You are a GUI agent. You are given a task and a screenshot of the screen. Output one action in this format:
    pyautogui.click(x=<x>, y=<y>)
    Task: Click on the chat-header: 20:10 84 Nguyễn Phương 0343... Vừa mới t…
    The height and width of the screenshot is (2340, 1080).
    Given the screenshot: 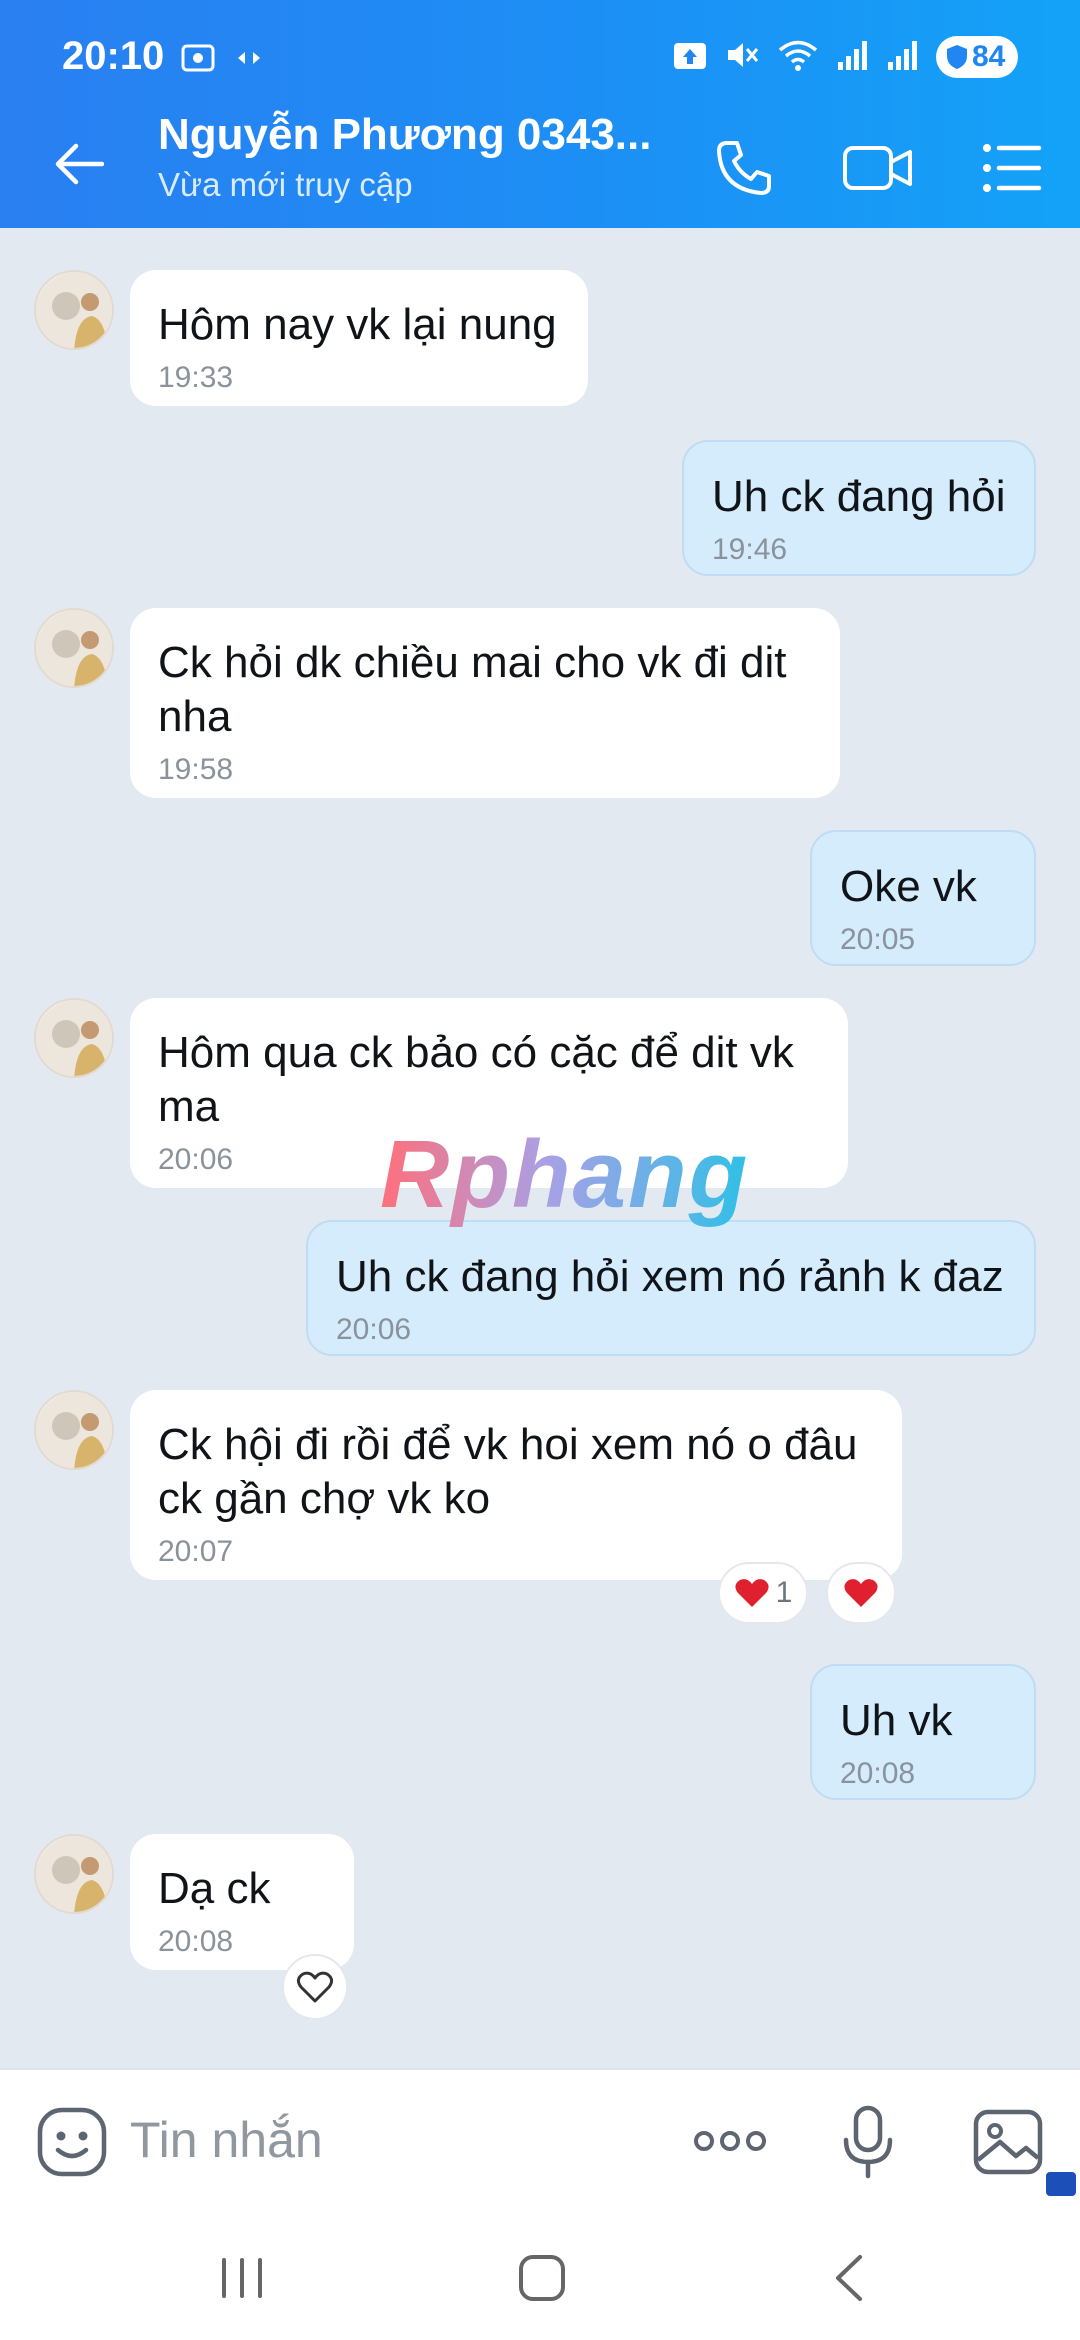 What is the action you would take?
    pyautogui.click(x=540, y=114)
    